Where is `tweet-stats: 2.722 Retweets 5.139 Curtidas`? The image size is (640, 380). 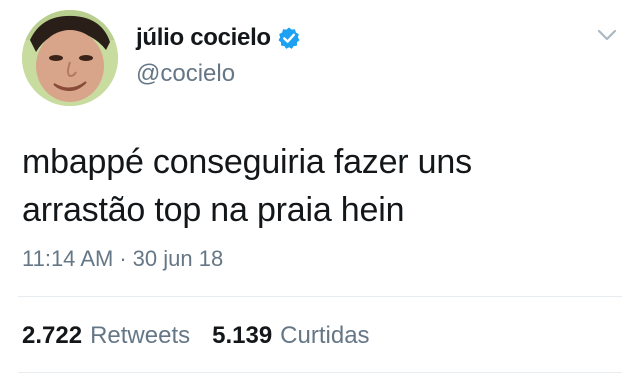 tweet-stats: 2.722 Retweets 5.139 Curtidas is located at coordinates (196, 336).